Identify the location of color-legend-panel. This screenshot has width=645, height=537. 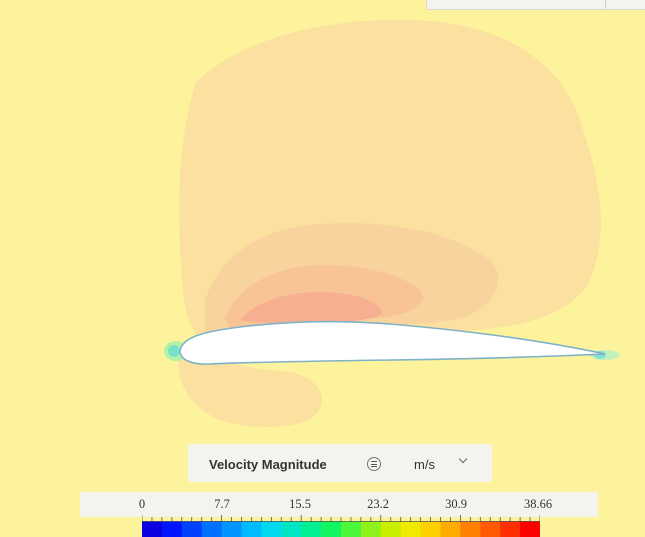
(339, 504).